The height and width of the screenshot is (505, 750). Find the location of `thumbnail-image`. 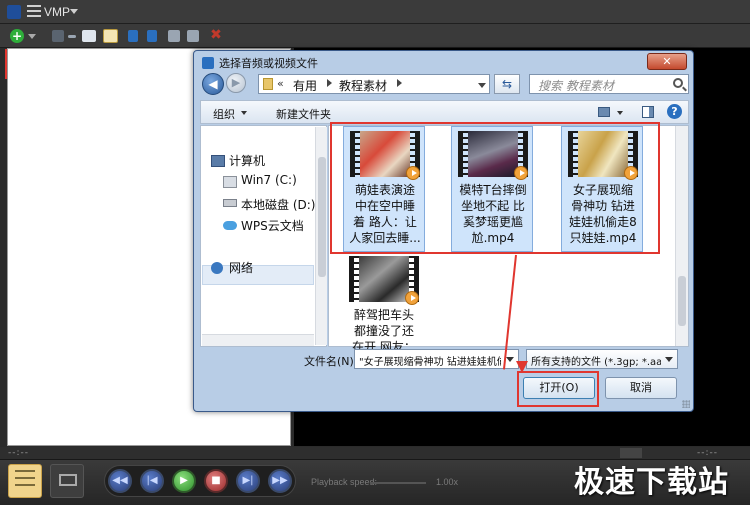

thumbnail-image is located at coordinates (384, 279).